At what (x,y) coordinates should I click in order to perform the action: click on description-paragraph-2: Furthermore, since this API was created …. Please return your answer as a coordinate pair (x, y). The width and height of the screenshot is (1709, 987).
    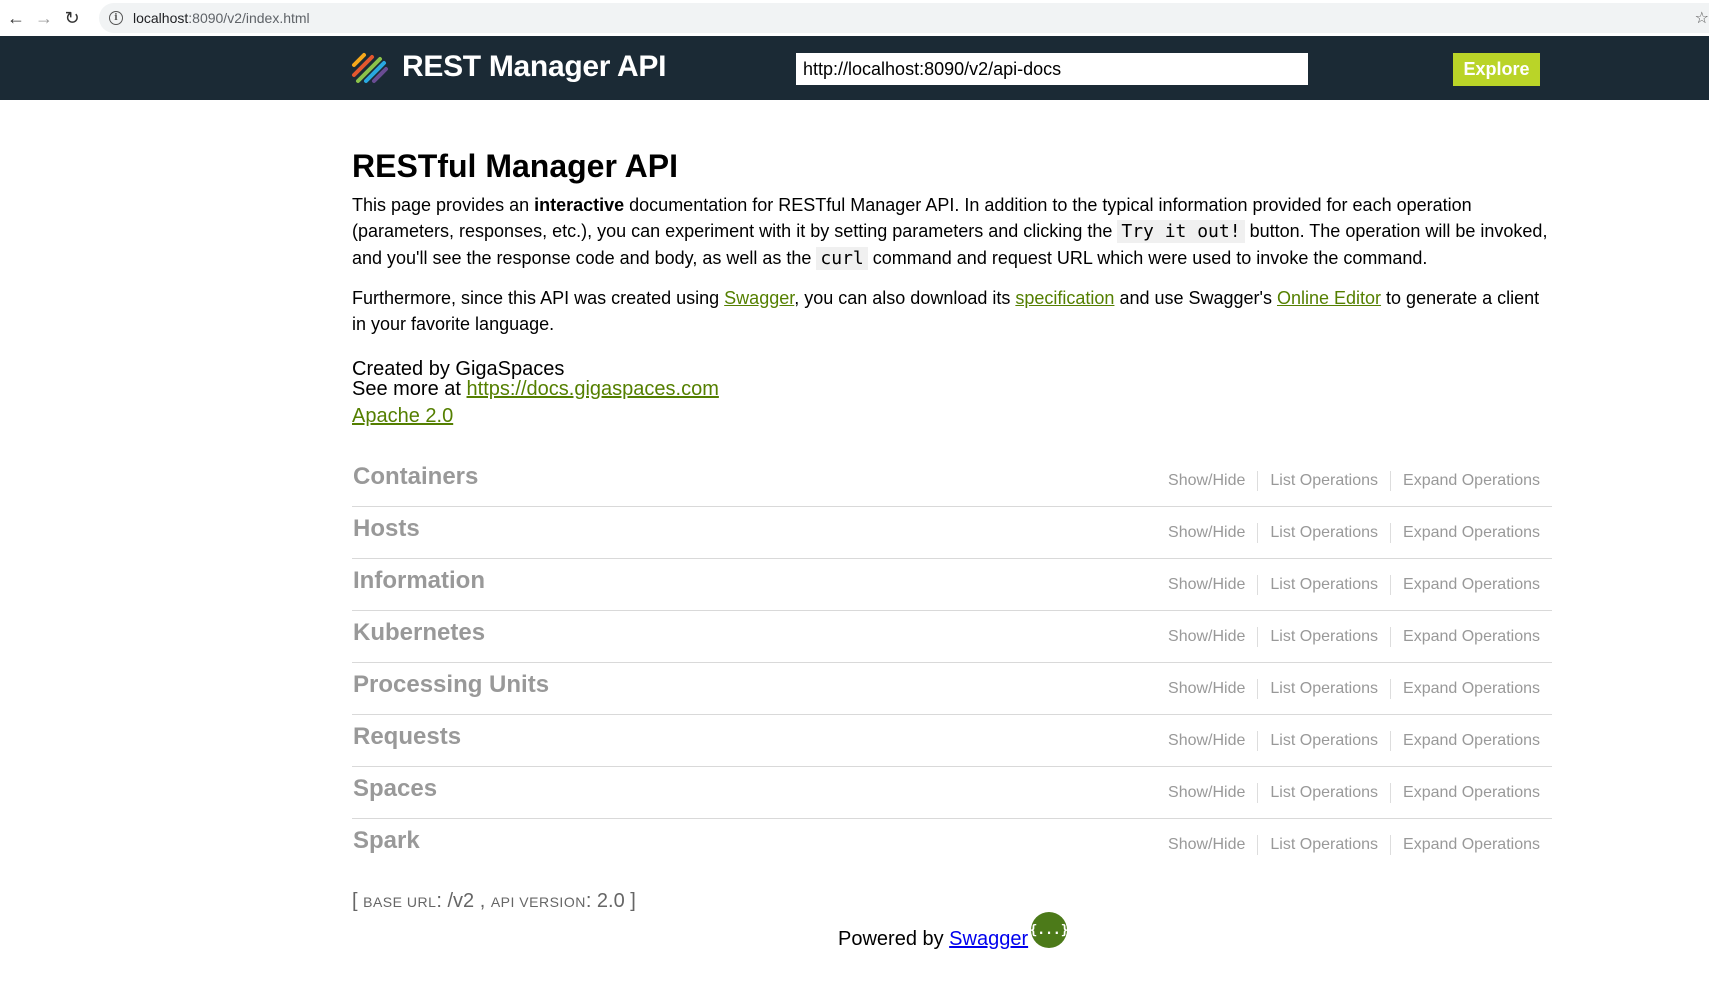
    Looking at the image, I should click on (952, 311).